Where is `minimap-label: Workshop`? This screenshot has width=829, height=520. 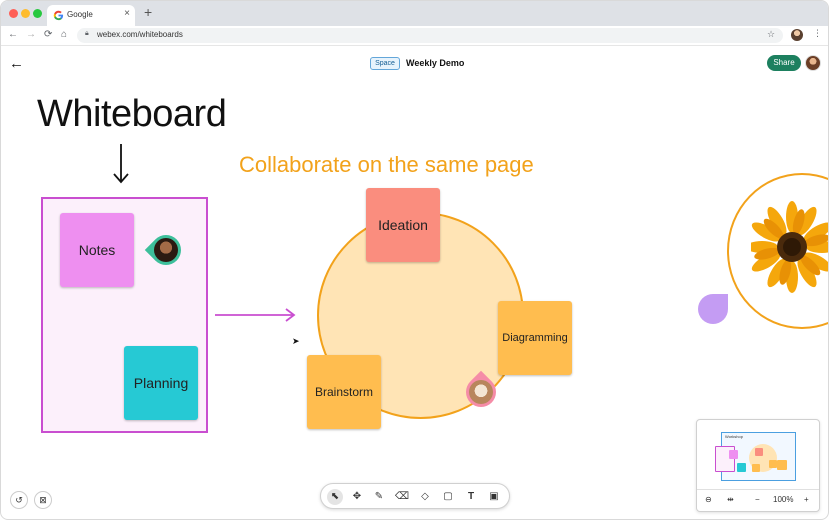 minimap-label: Workshop is located at coordinates (734, 436).